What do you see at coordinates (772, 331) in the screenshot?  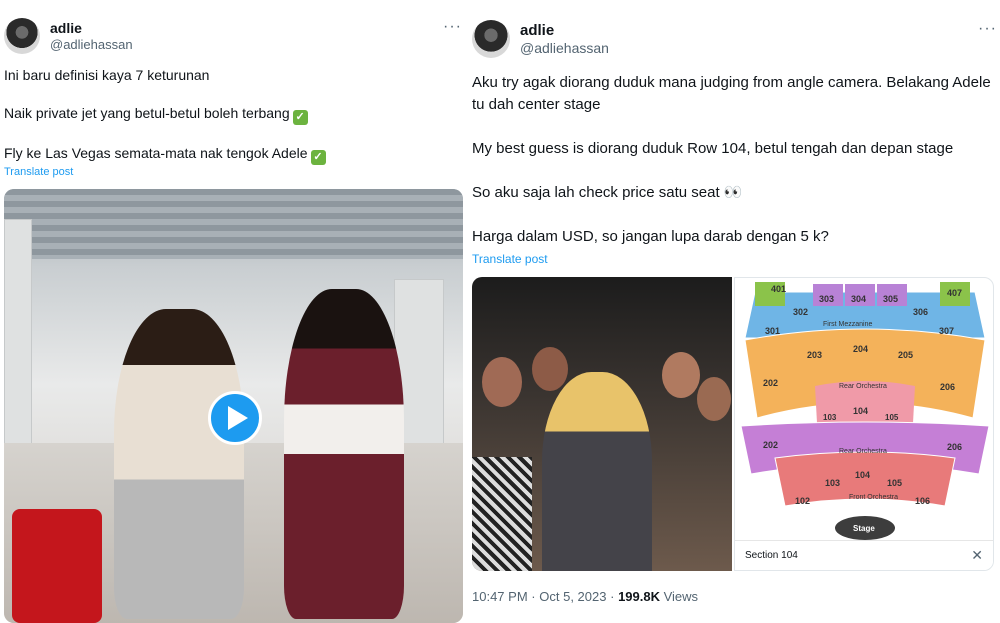 I see `seat-label: 301` at bounding box center [772, 331].